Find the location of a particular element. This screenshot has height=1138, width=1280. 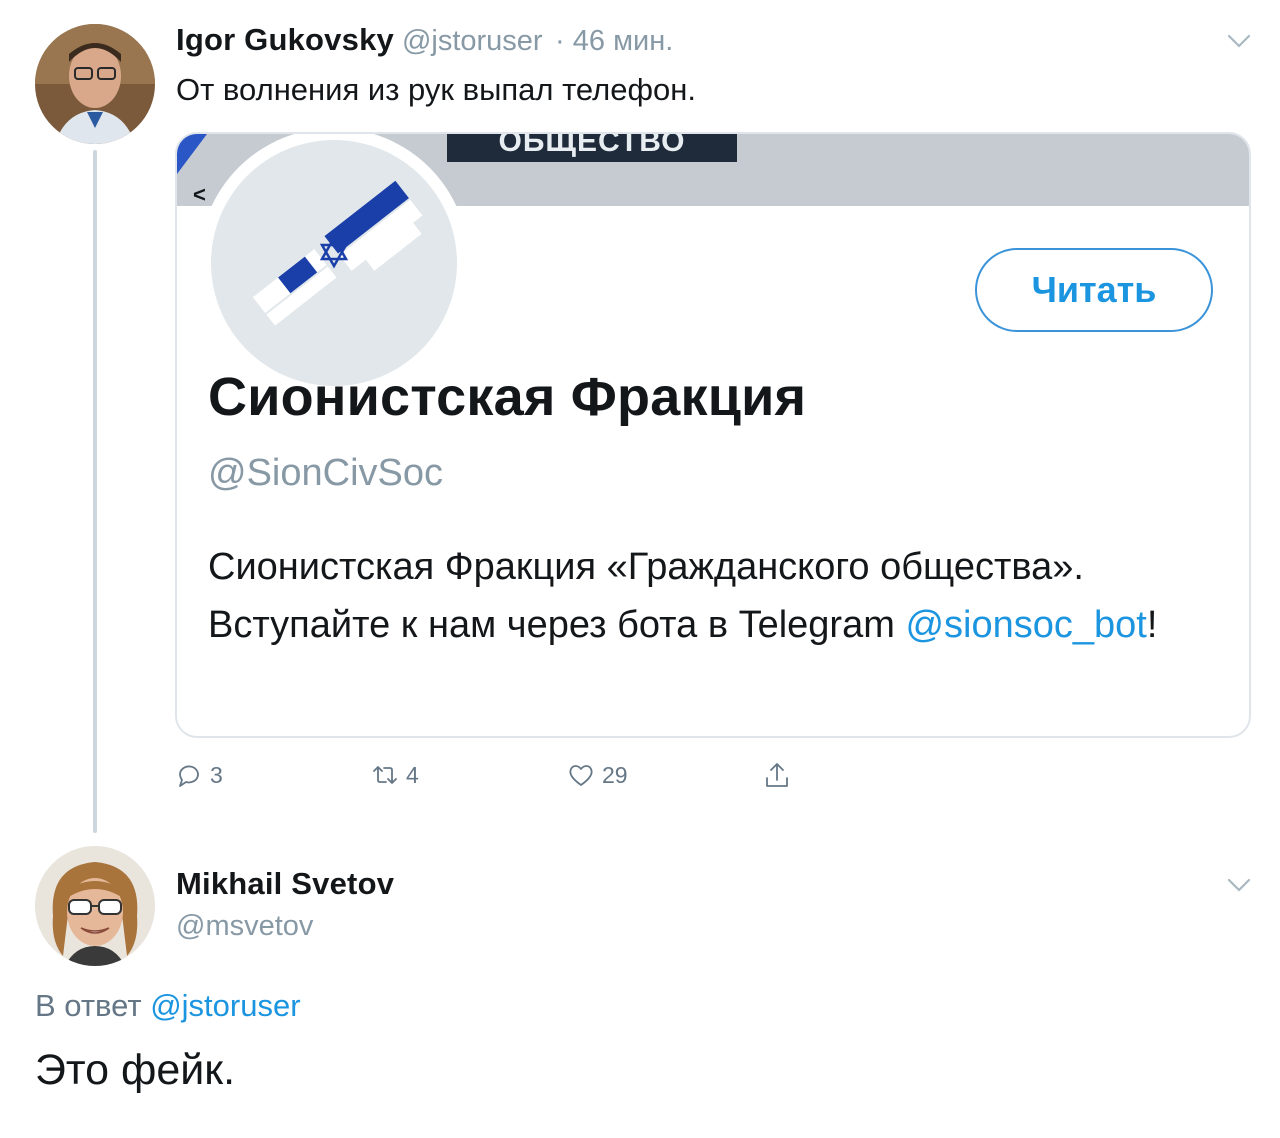

tweet-header: Igor Gukovsky @jstoruser · 46 мин. is located at coordinates (424, 40).